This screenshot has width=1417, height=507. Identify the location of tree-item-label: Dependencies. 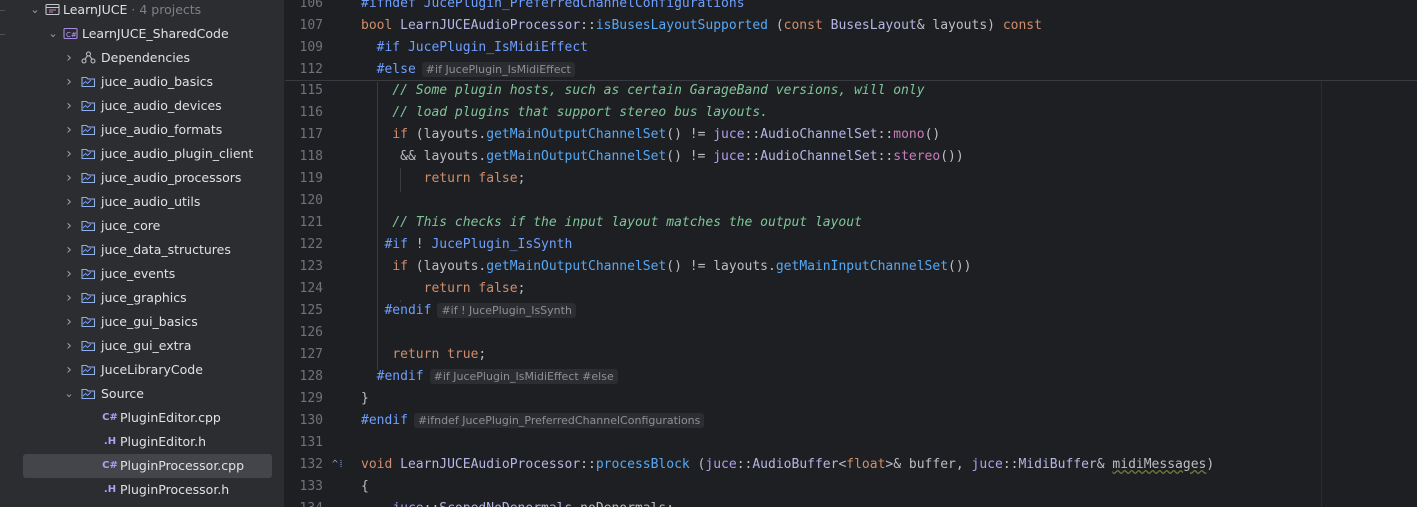
(145, 57).